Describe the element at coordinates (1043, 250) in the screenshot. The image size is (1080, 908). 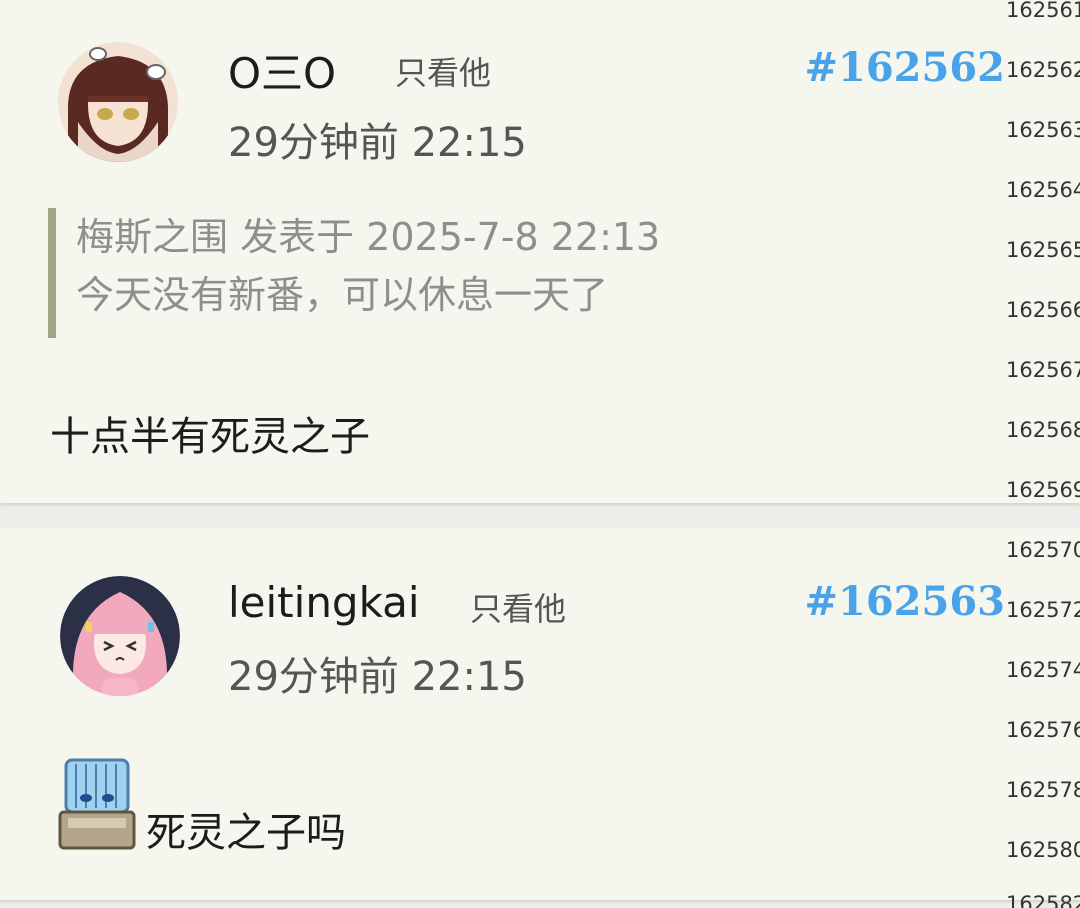
I see `floor-index-item: 162565` at that location.